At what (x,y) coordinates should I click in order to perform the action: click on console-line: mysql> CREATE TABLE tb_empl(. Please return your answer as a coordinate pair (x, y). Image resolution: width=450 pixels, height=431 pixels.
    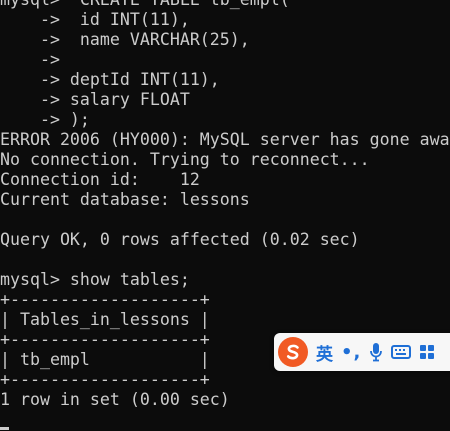
    Looking at the image, I should click on (225, 5).